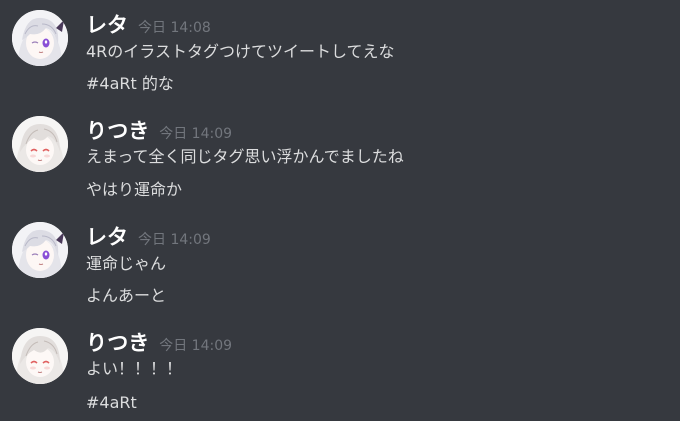 Image resolution: width=680 pixels, height=421 pixels. What do you see at coordinates (174, 240) in the screenshot?
I see `timestamp: 今日 14:09` at bounding box center [174, 240].